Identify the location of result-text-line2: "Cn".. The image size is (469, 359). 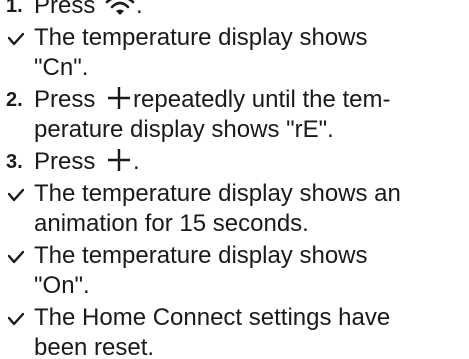
(61, 67).